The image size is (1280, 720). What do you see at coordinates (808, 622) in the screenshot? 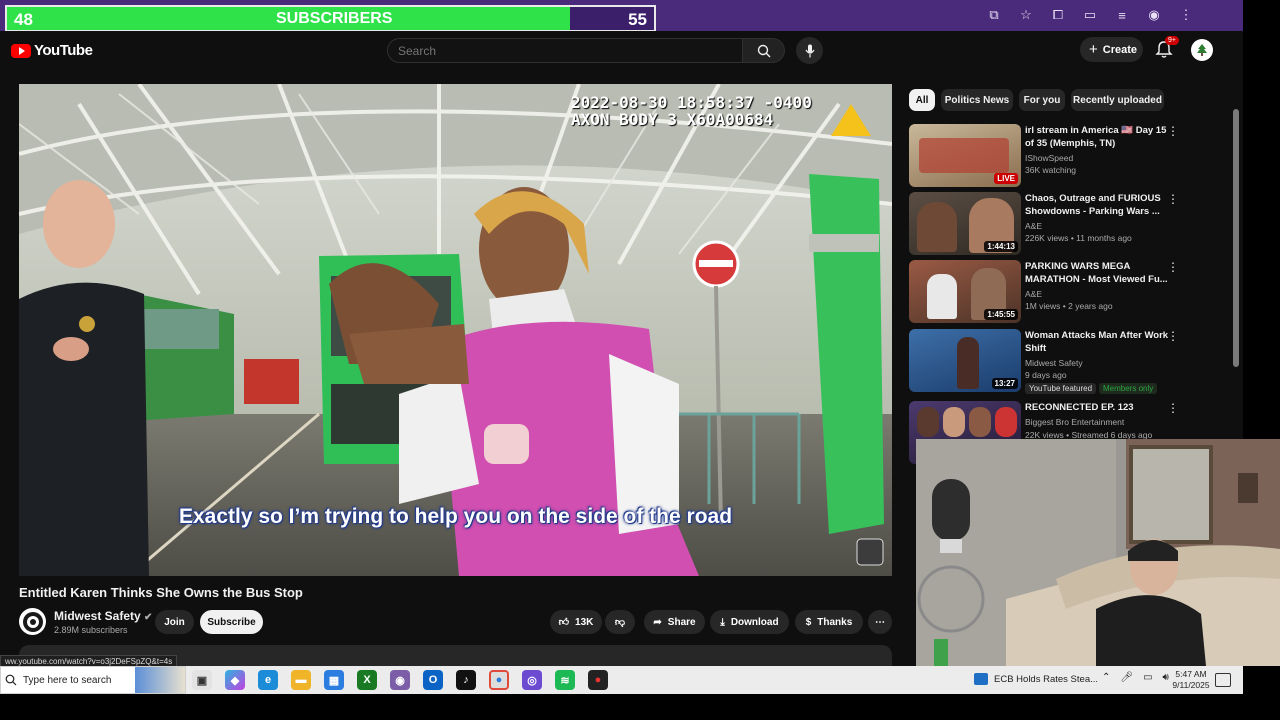
I see `thanks-icon: $` at bounding box center [808, 622].